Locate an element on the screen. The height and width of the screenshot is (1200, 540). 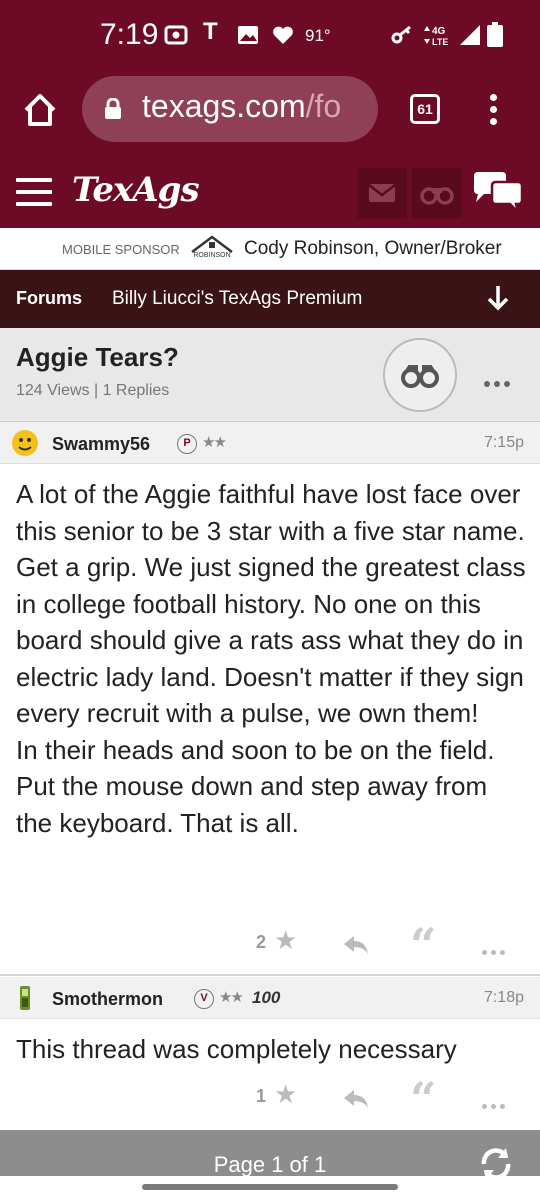
arrow-down-icon is located at coordinates (498, 298).